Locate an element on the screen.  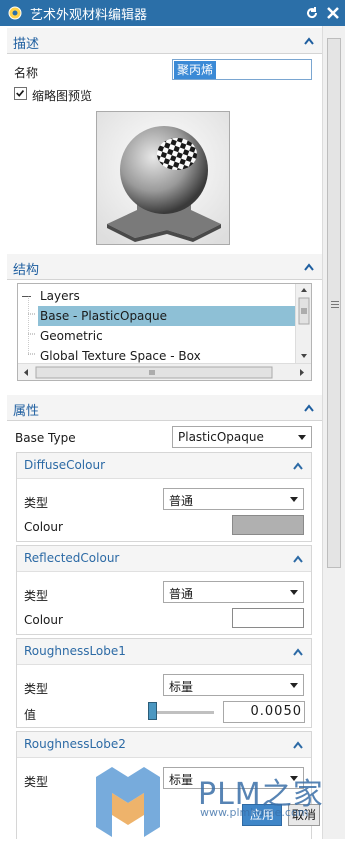
watermark-url: www.plmhome.com is located at coordinates (254, 812).